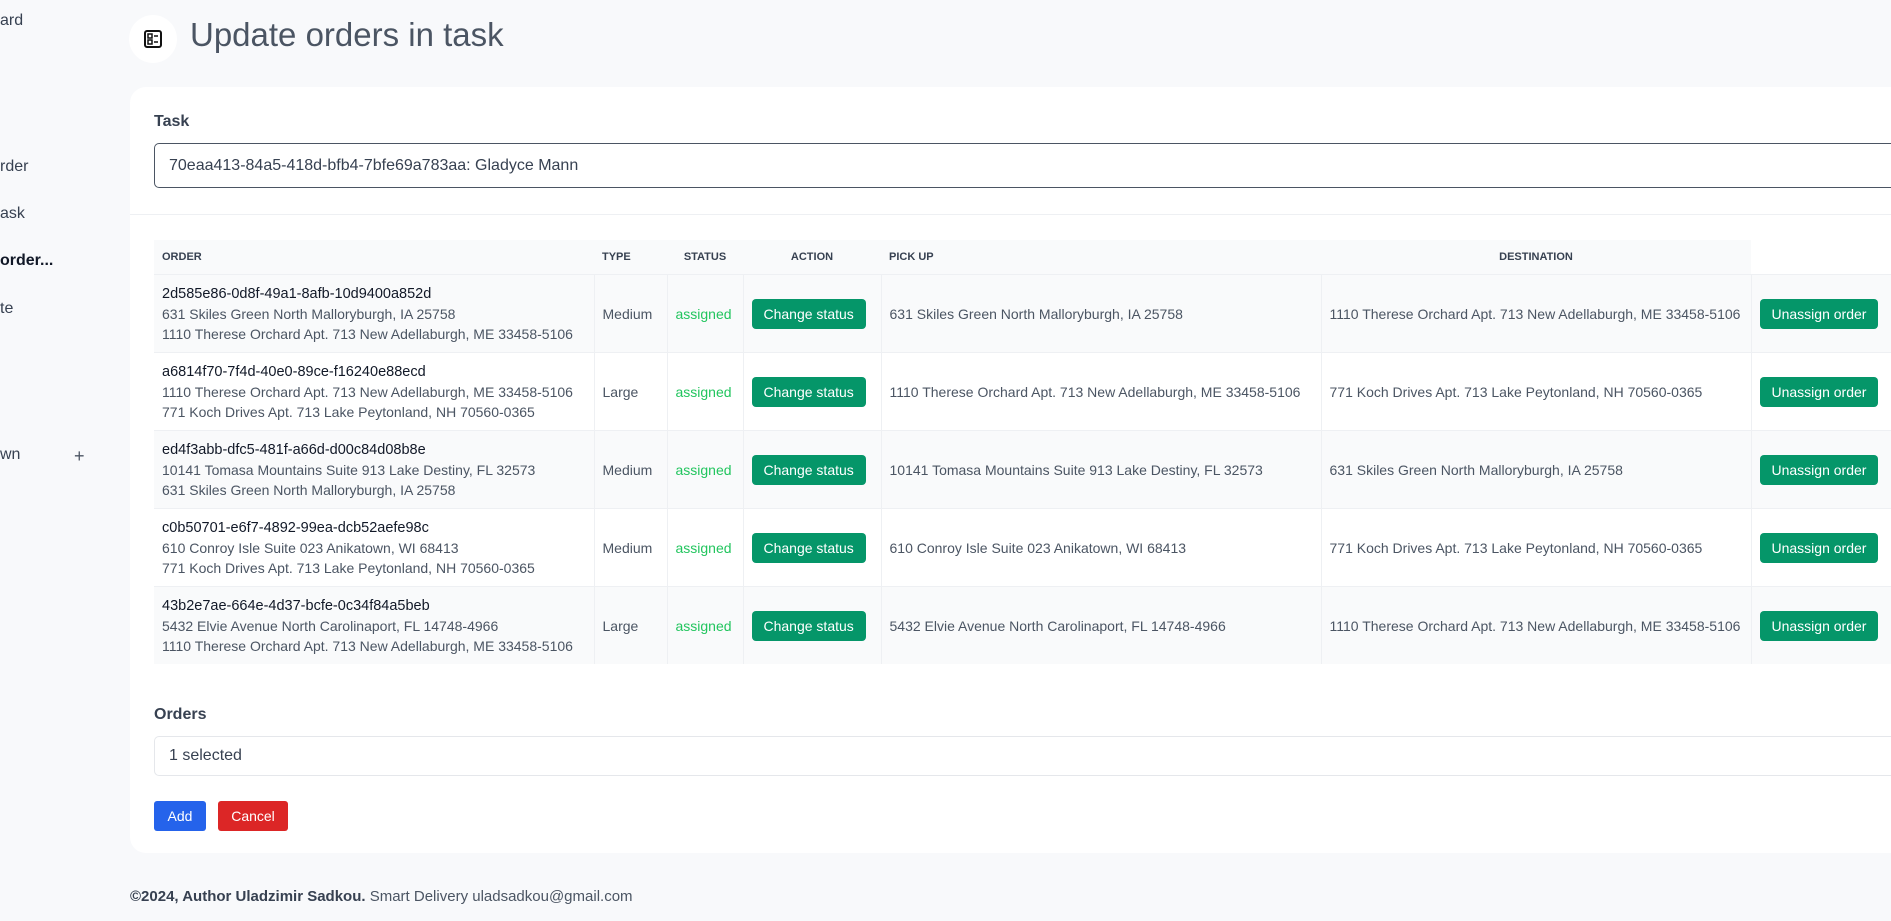  I want to click on plus-icon: +, so click(79, 456).